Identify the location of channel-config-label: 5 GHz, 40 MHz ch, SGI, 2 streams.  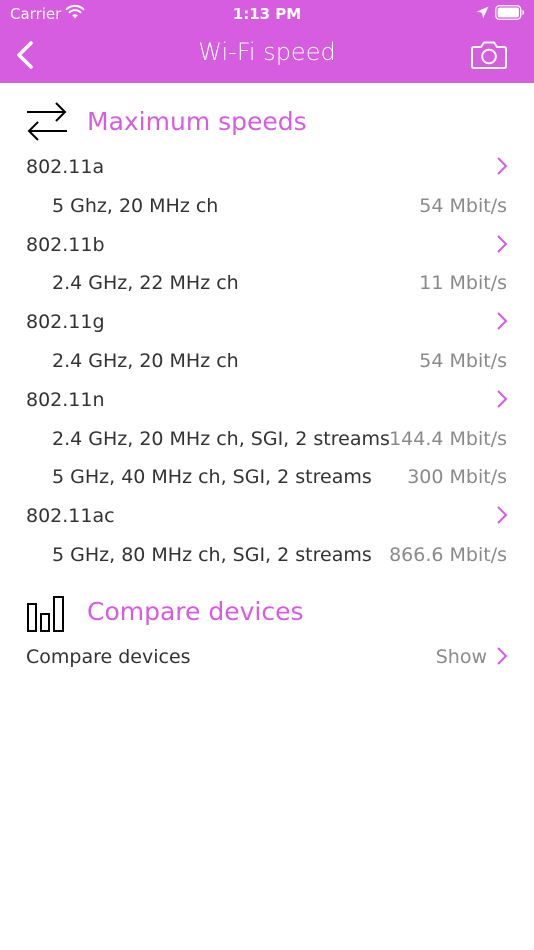
(212, 477).